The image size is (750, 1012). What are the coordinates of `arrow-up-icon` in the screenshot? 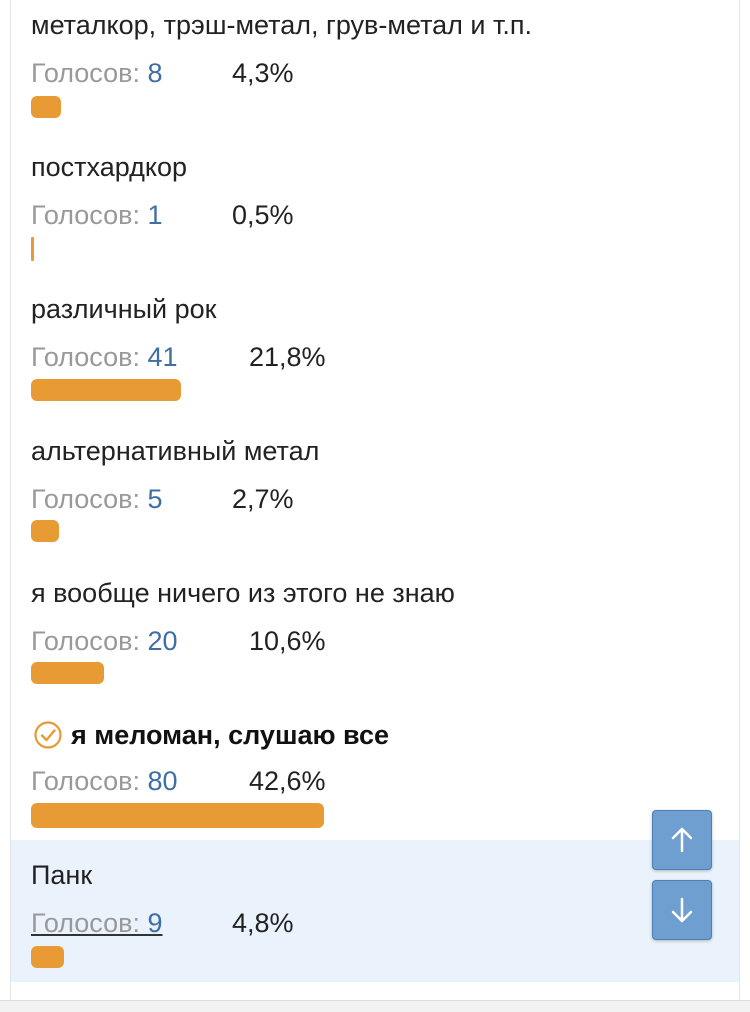 It's located at (682, 840).